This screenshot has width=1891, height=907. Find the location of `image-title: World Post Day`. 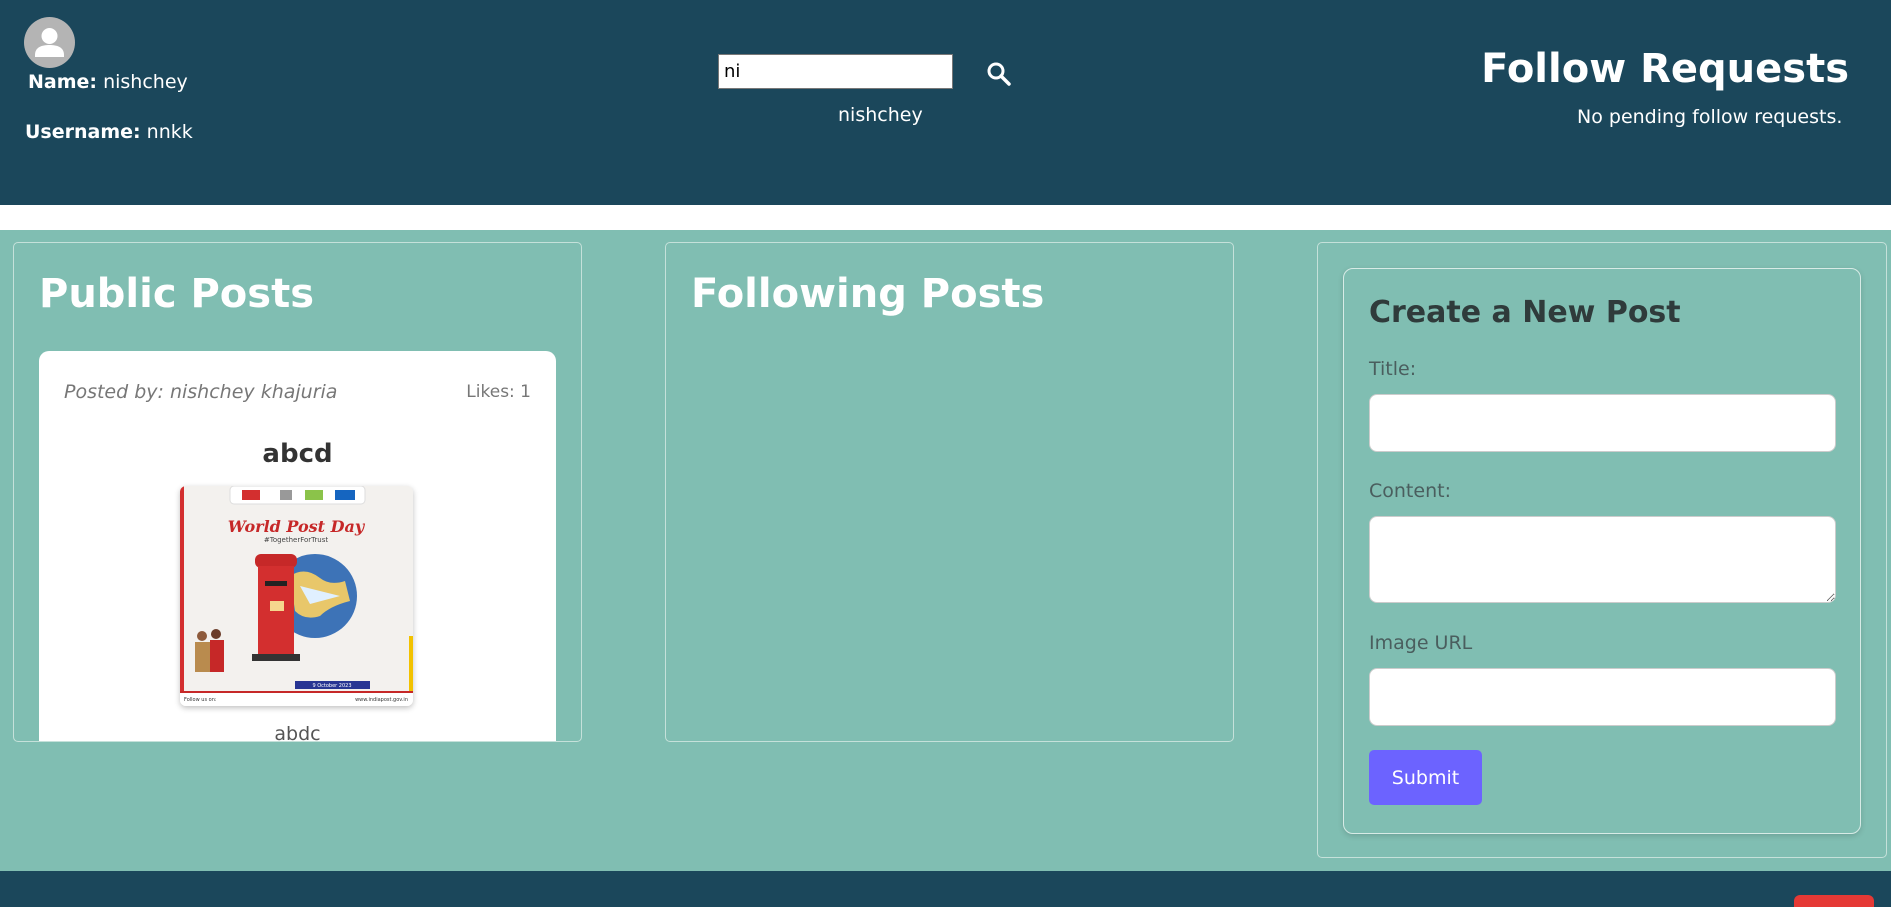

image-title: World Post Day is located at coordinates (297, 526).